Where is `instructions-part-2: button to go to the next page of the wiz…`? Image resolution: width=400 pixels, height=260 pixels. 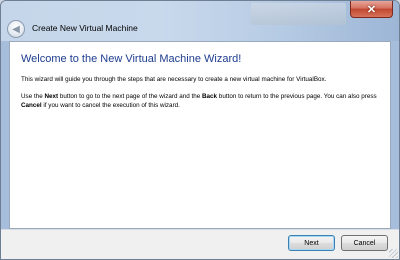
instructions-part-2: button to go to the next page of the wiz… is located at coordinates (130, 96).